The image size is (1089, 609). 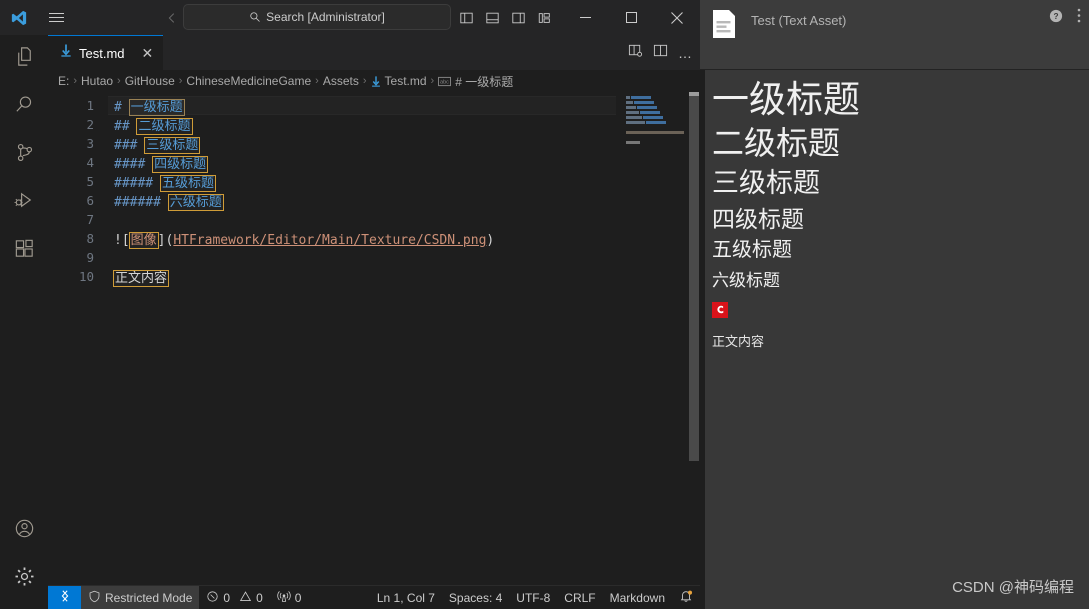 What do you see at coordinates (374, 144) in the screenshot?
I see `code-line-3: 3 ### 三级标题` at bounding box center [374, 144].